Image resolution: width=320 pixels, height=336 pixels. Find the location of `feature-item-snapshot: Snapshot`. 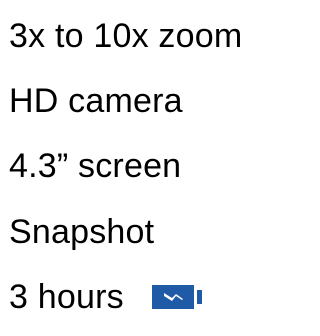

feature-item-snapshot: Snapshot is located at coordinates (81, 232).